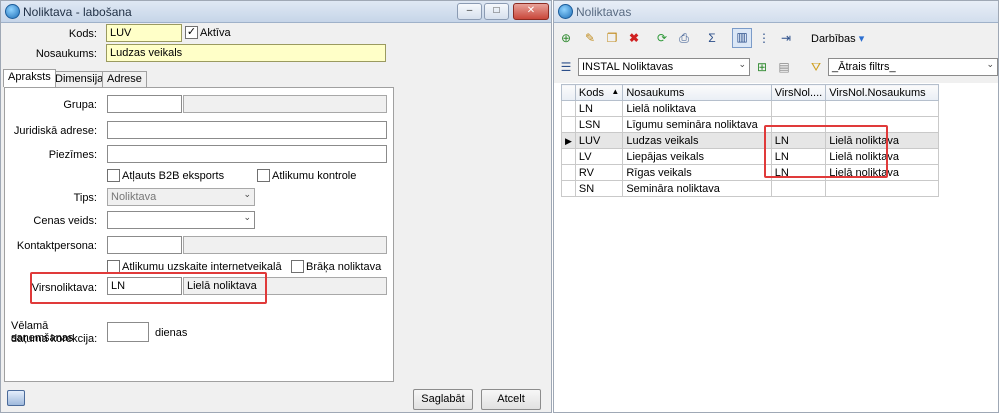 The image size is (999, 413). Describe the element at coordinates (144, 104) in the screenshot. I see `grupa-code-input` at that location.